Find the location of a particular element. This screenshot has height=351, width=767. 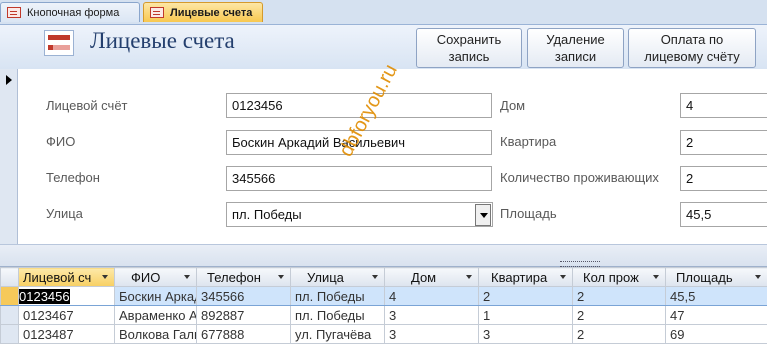

column-header-phone: Телефон is located at coordinates (243, 277).